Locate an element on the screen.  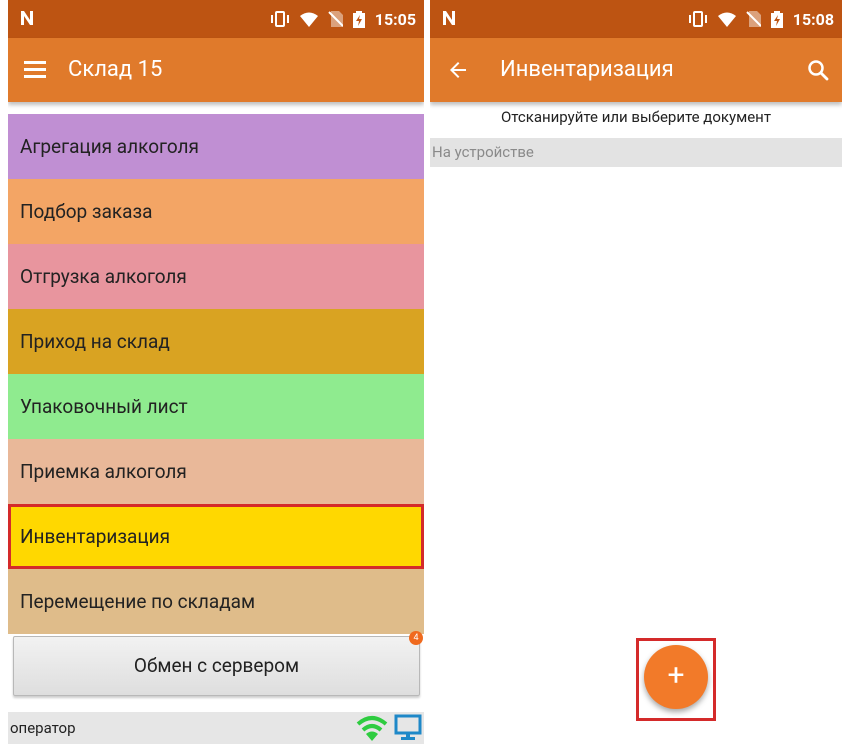
app-bar: Склад 15 is located at coordinates (216, 70).